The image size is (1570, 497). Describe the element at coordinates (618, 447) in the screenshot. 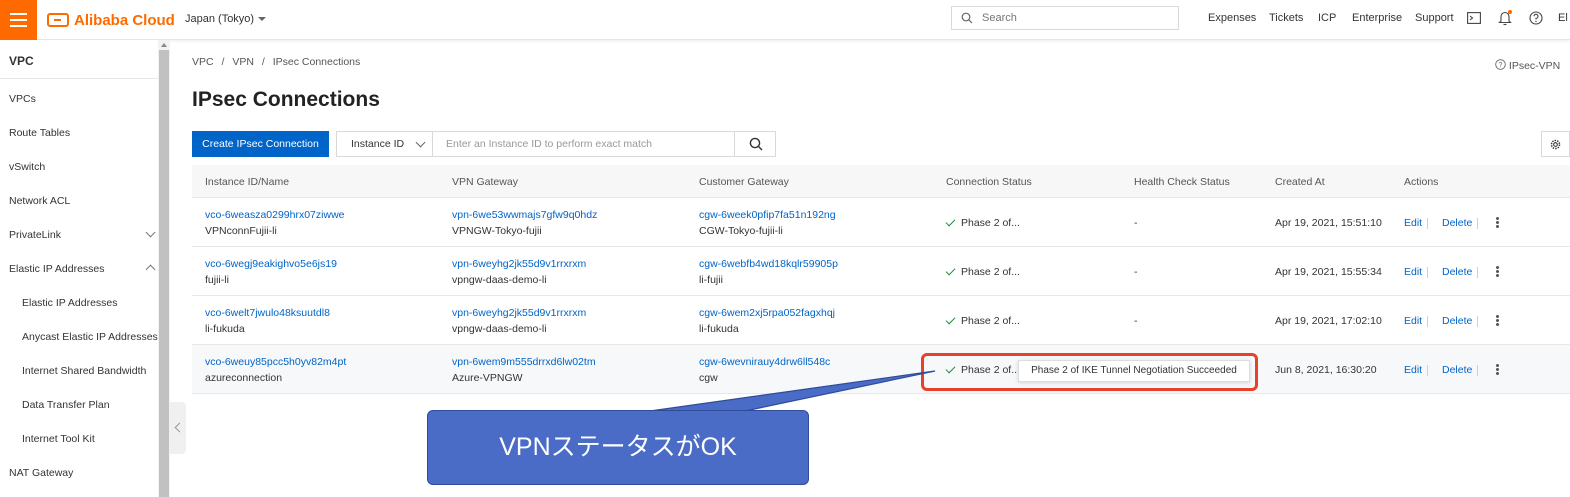

I see `annotation-callout: VPNステータスがOK` at that location.